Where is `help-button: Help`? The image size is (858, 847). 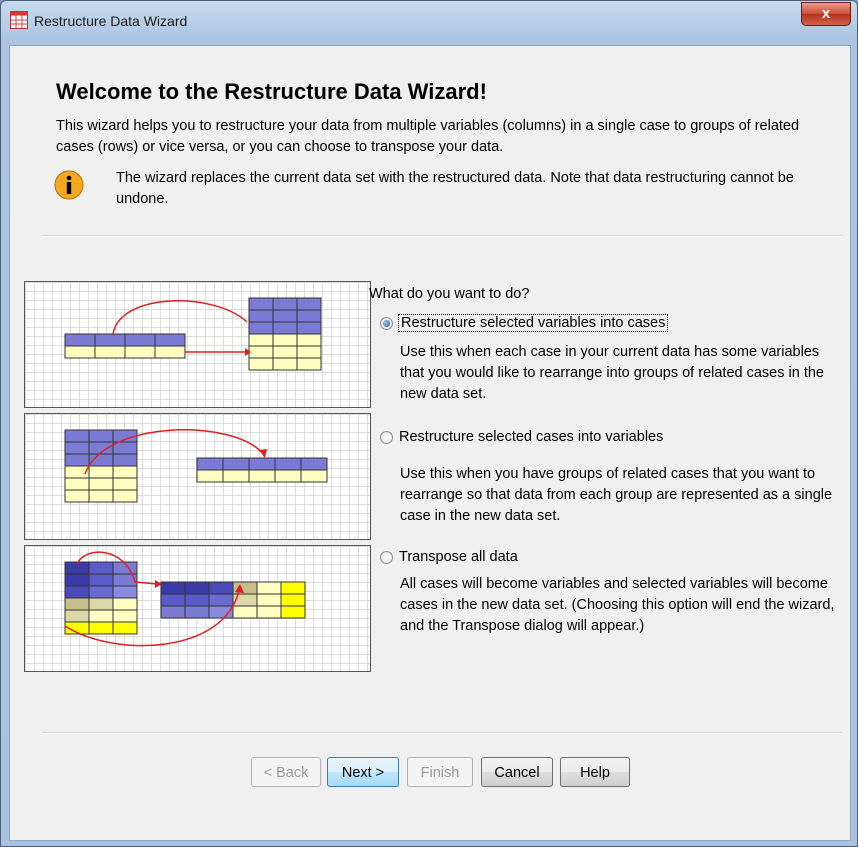
help-button: Help is located at coordinates (595, 772).